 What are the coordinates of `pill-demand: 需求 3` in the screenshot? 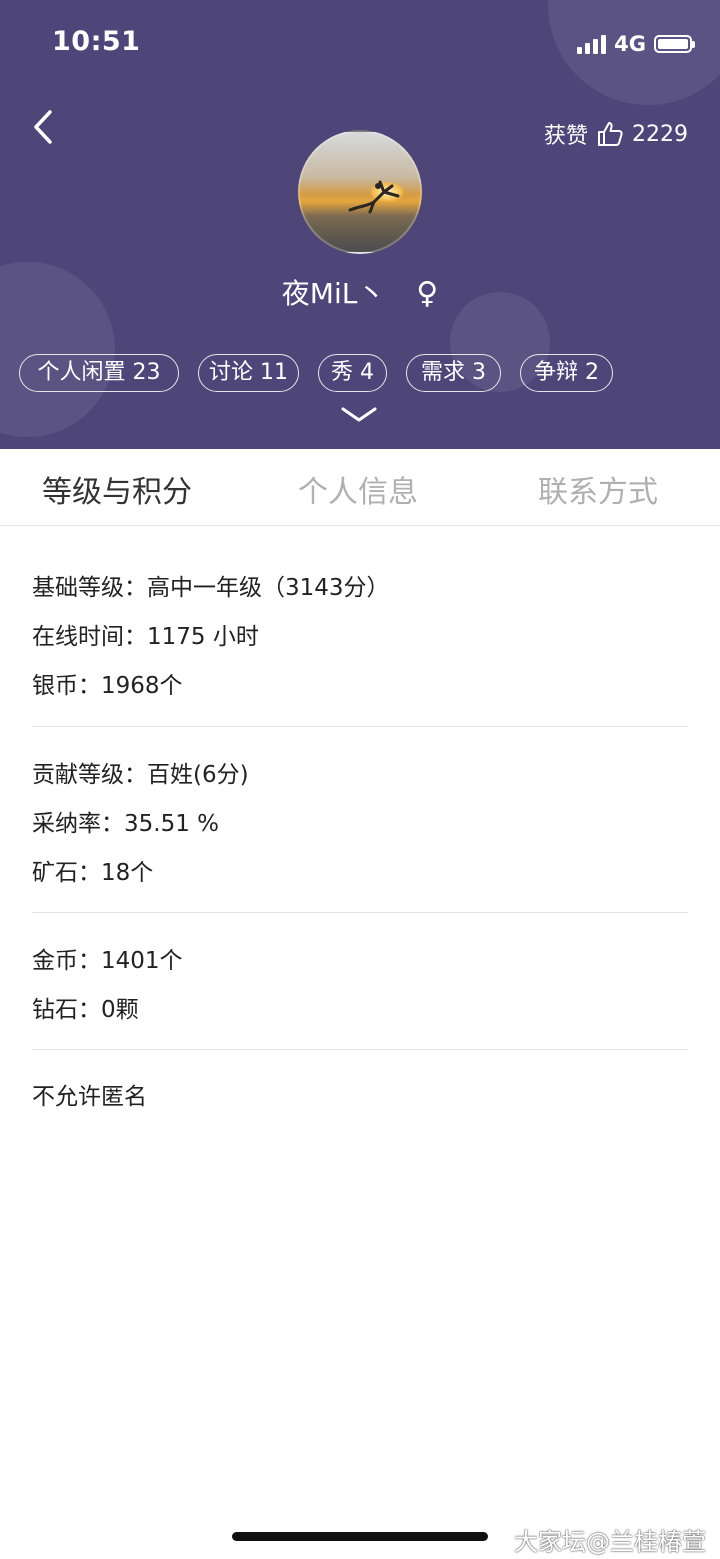 It's located at (453, 373).